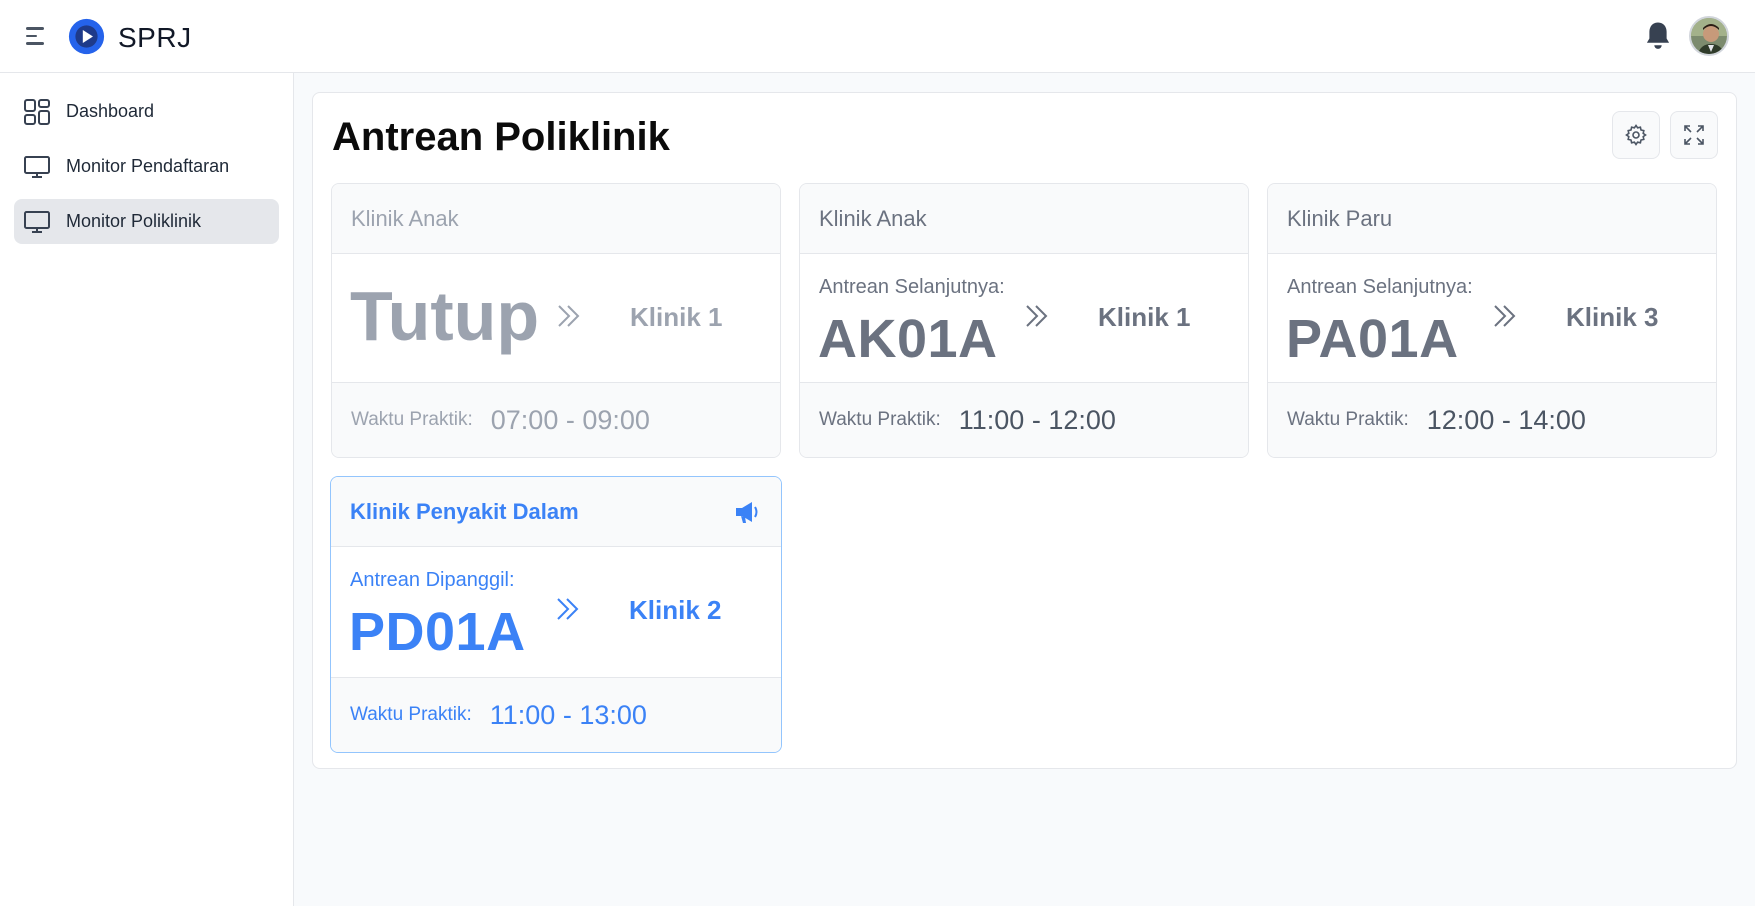 This screenshot has width=1755, height=906. I want to click on queue-number: PA01A, so click(1372, 339).